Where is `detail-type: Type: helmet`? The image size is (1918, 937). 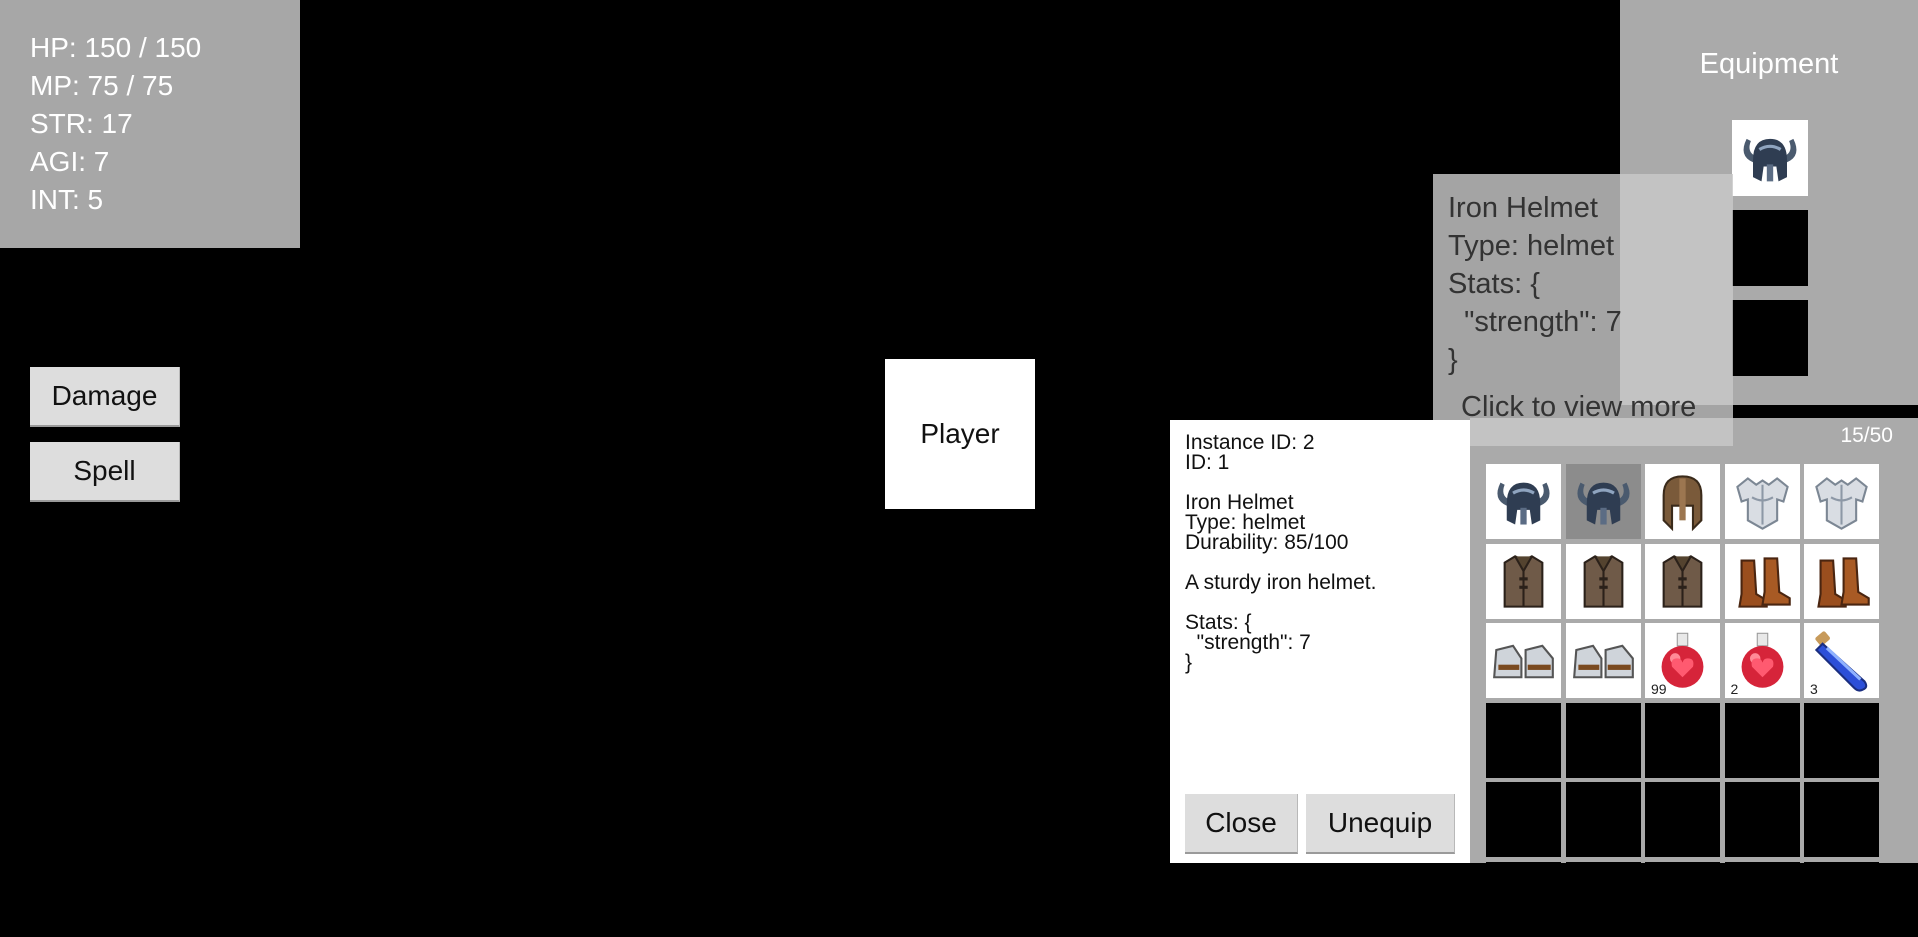
detail-type: Type: helmet is located at coordinates (1245, 522).